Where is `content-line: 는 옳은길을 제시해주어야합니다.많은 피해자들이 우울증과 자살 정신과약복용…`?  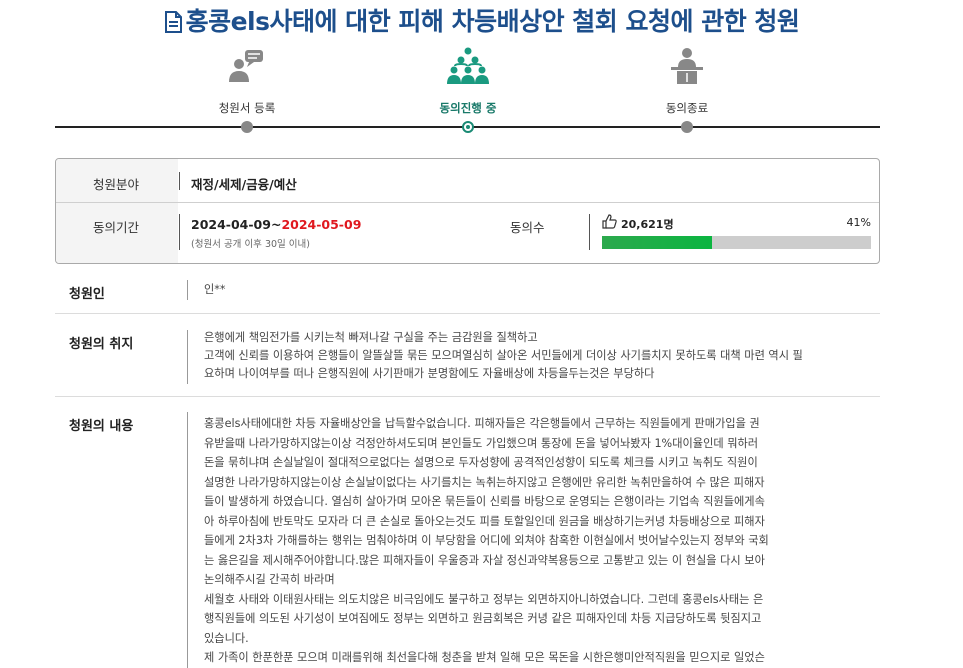
content-line: 는 옳은길을 제시해주어야합니다.많은 피해자들이 우울증과 자살 정신과약복용… is located at coordinates (484, 560).